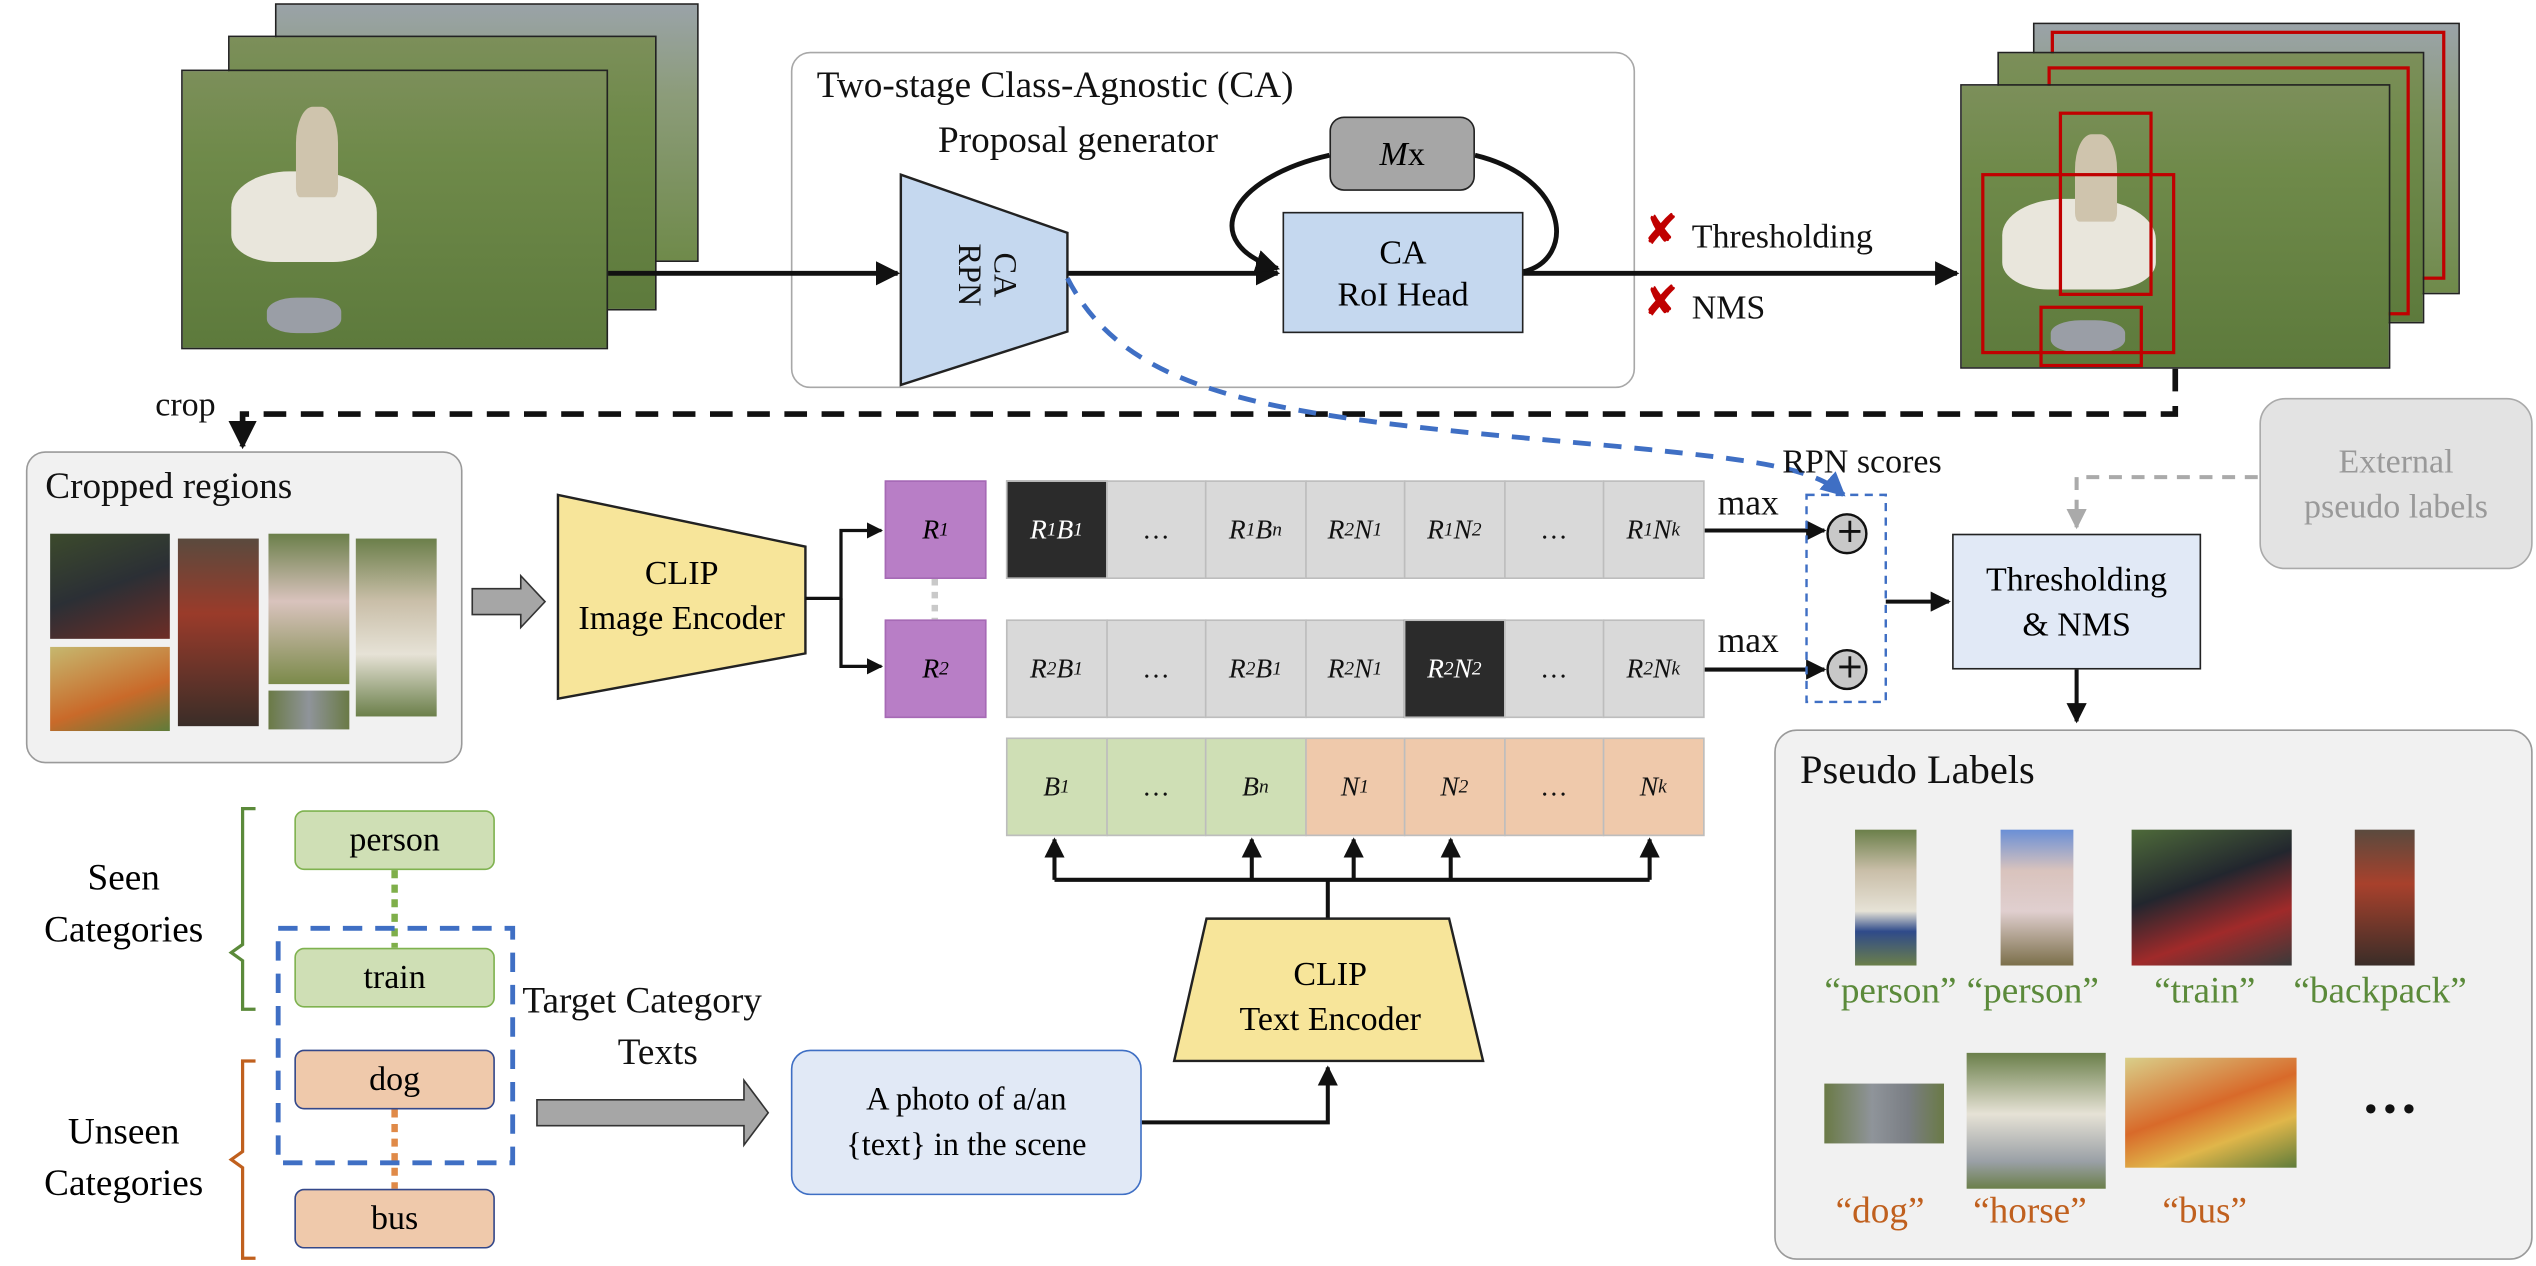 This screenshot has height=1266, width=2536. Describe the element at coordinates (1862, 461) in the screenshot. I see `rpn-scores-label: RPN scores` at that location.